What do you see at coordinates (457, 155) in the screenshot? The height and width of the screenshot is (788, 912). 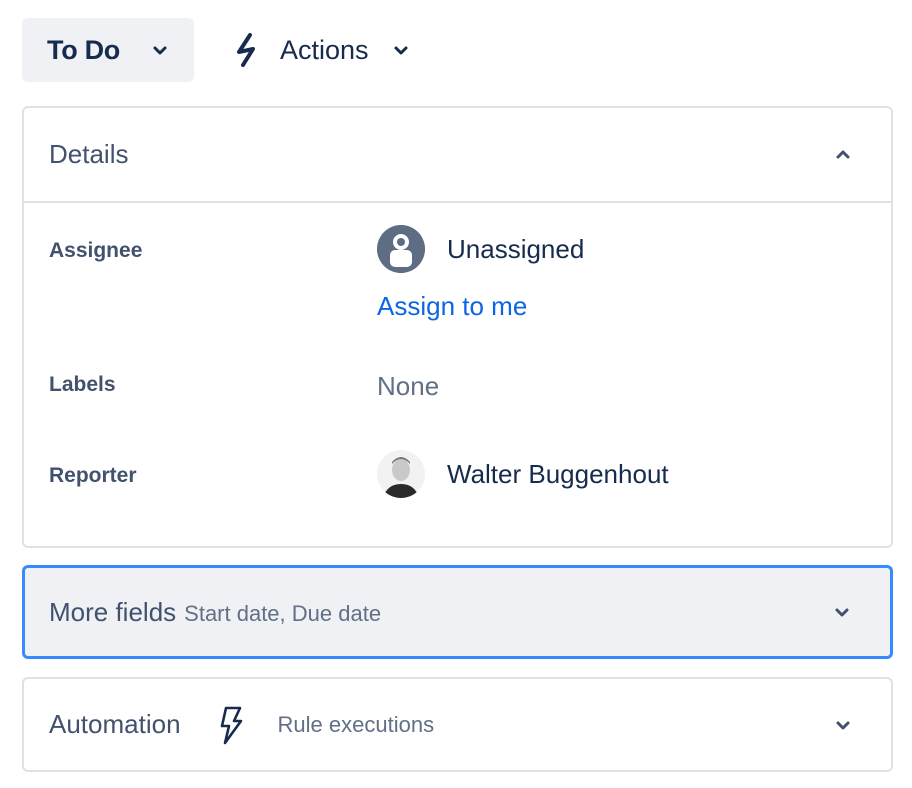 I see `details-header-toggle: Details` at bounding box center [457, 155].